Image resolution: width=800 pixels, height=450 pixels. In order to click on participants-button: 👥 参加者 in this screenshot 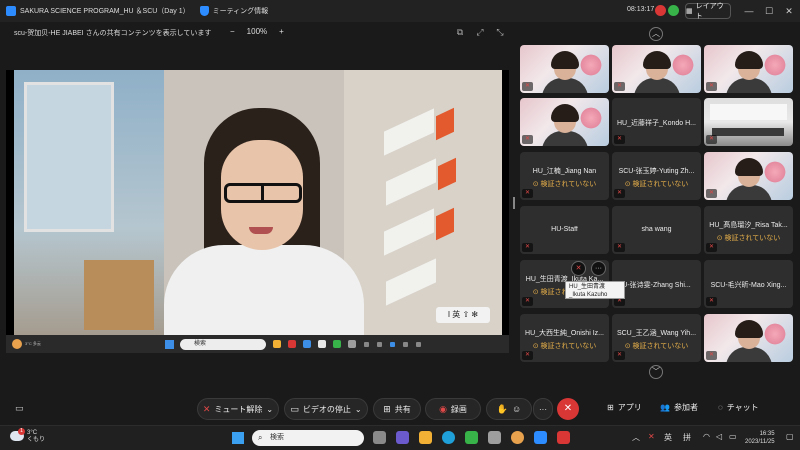, I will do `click(679, 407)`.